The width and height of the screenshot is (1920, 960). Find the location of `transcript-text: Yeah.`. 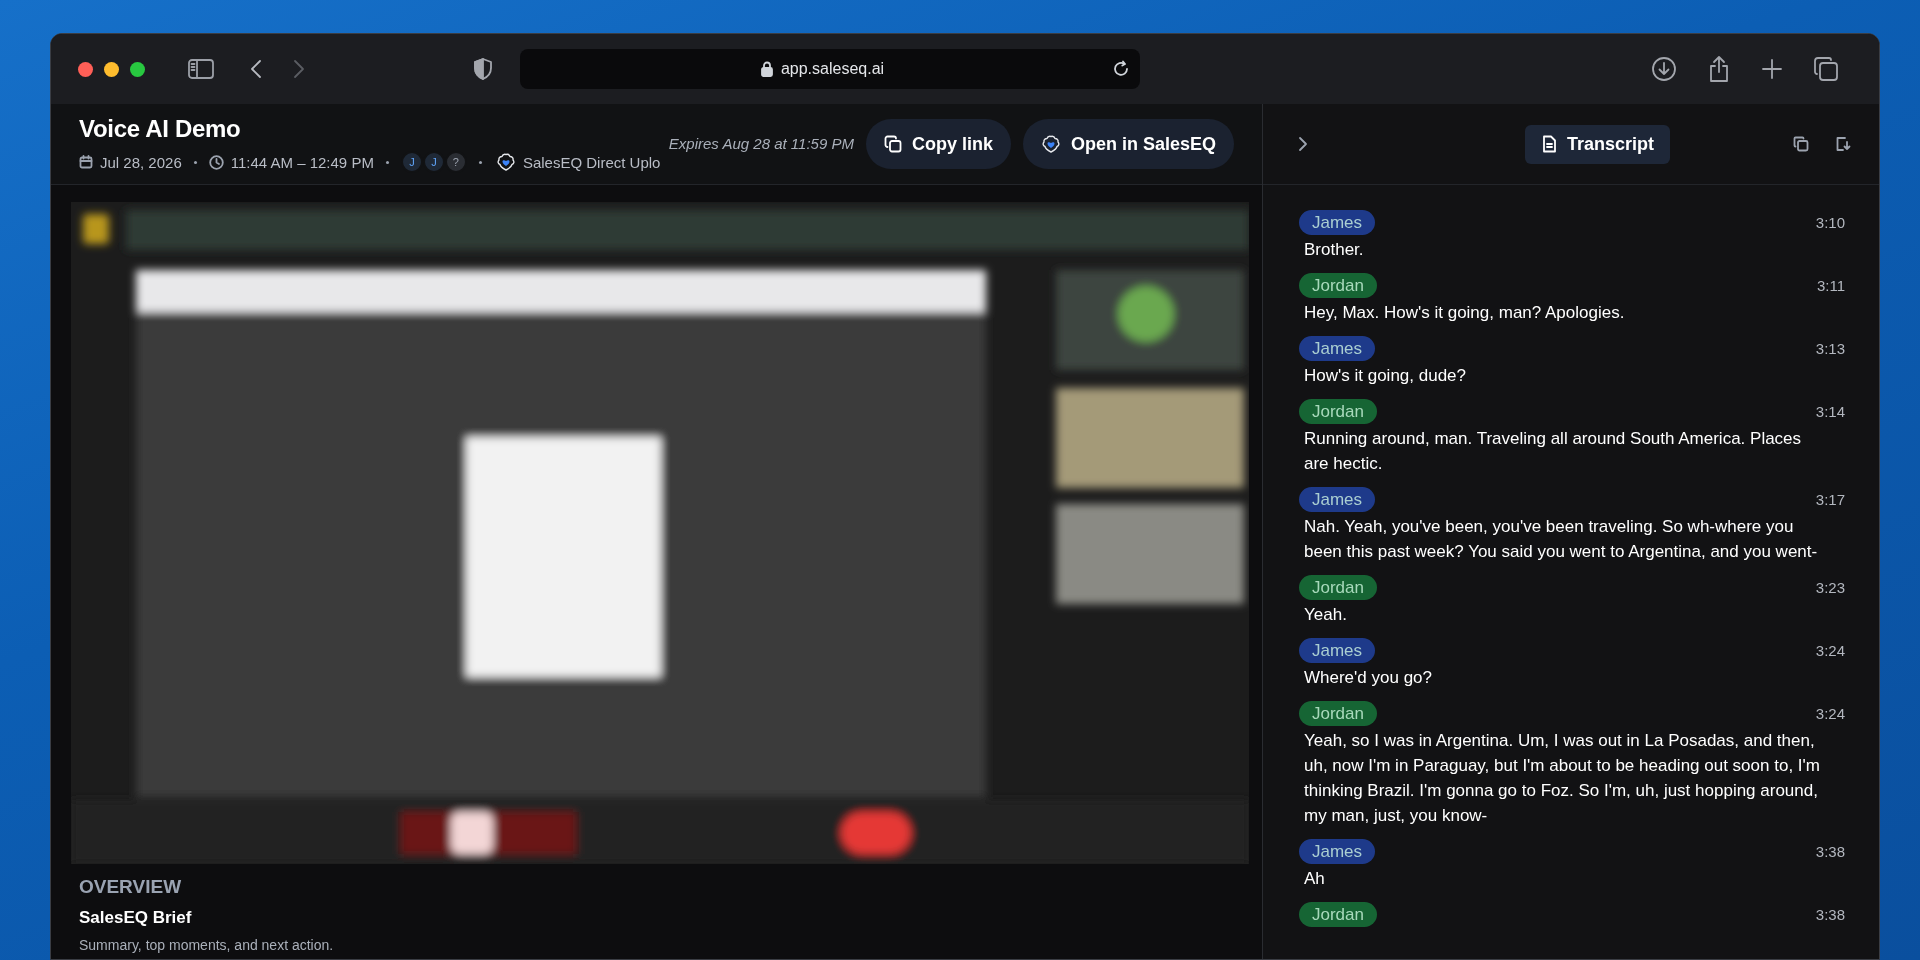

transcript-text: Yeah. is located at coordinates (1325, 615).